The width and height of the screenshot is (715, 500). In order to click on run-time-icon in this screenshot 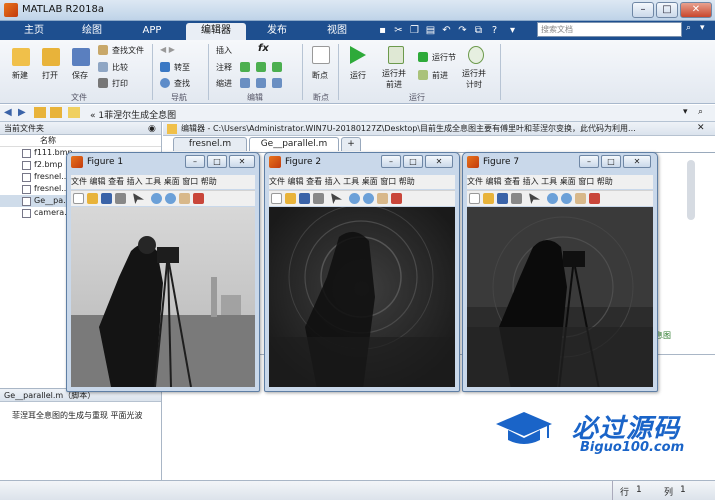, I will do `click(476, 55)`.